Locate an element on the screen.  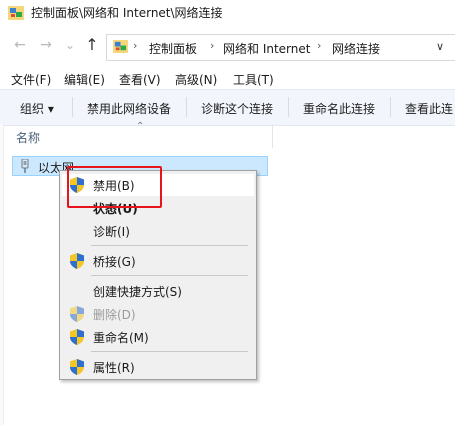
menu-edit: 编辑(E) is located at coordinates (84, 79).